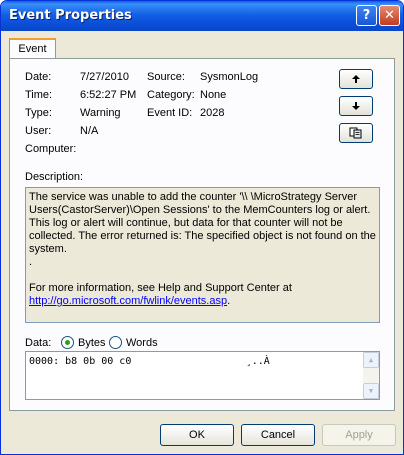 This screenshot has height=455, width=404. What do you see at coordinates (170, 113) in the screenshot?
I see `event-id-label: Event ID:` at bounding box center [170, 113].